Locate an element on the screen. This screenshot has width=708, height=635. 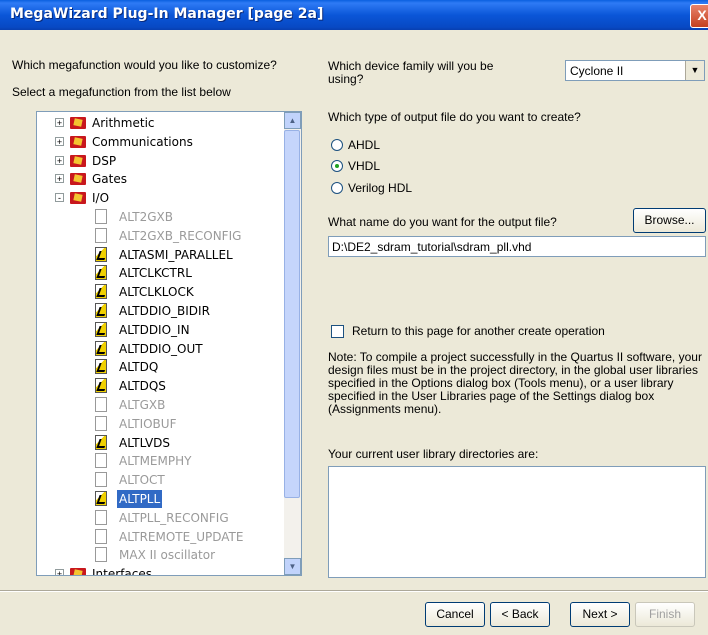
tree-row: ALTDDIO_IN is located at coordinates (160, 330).